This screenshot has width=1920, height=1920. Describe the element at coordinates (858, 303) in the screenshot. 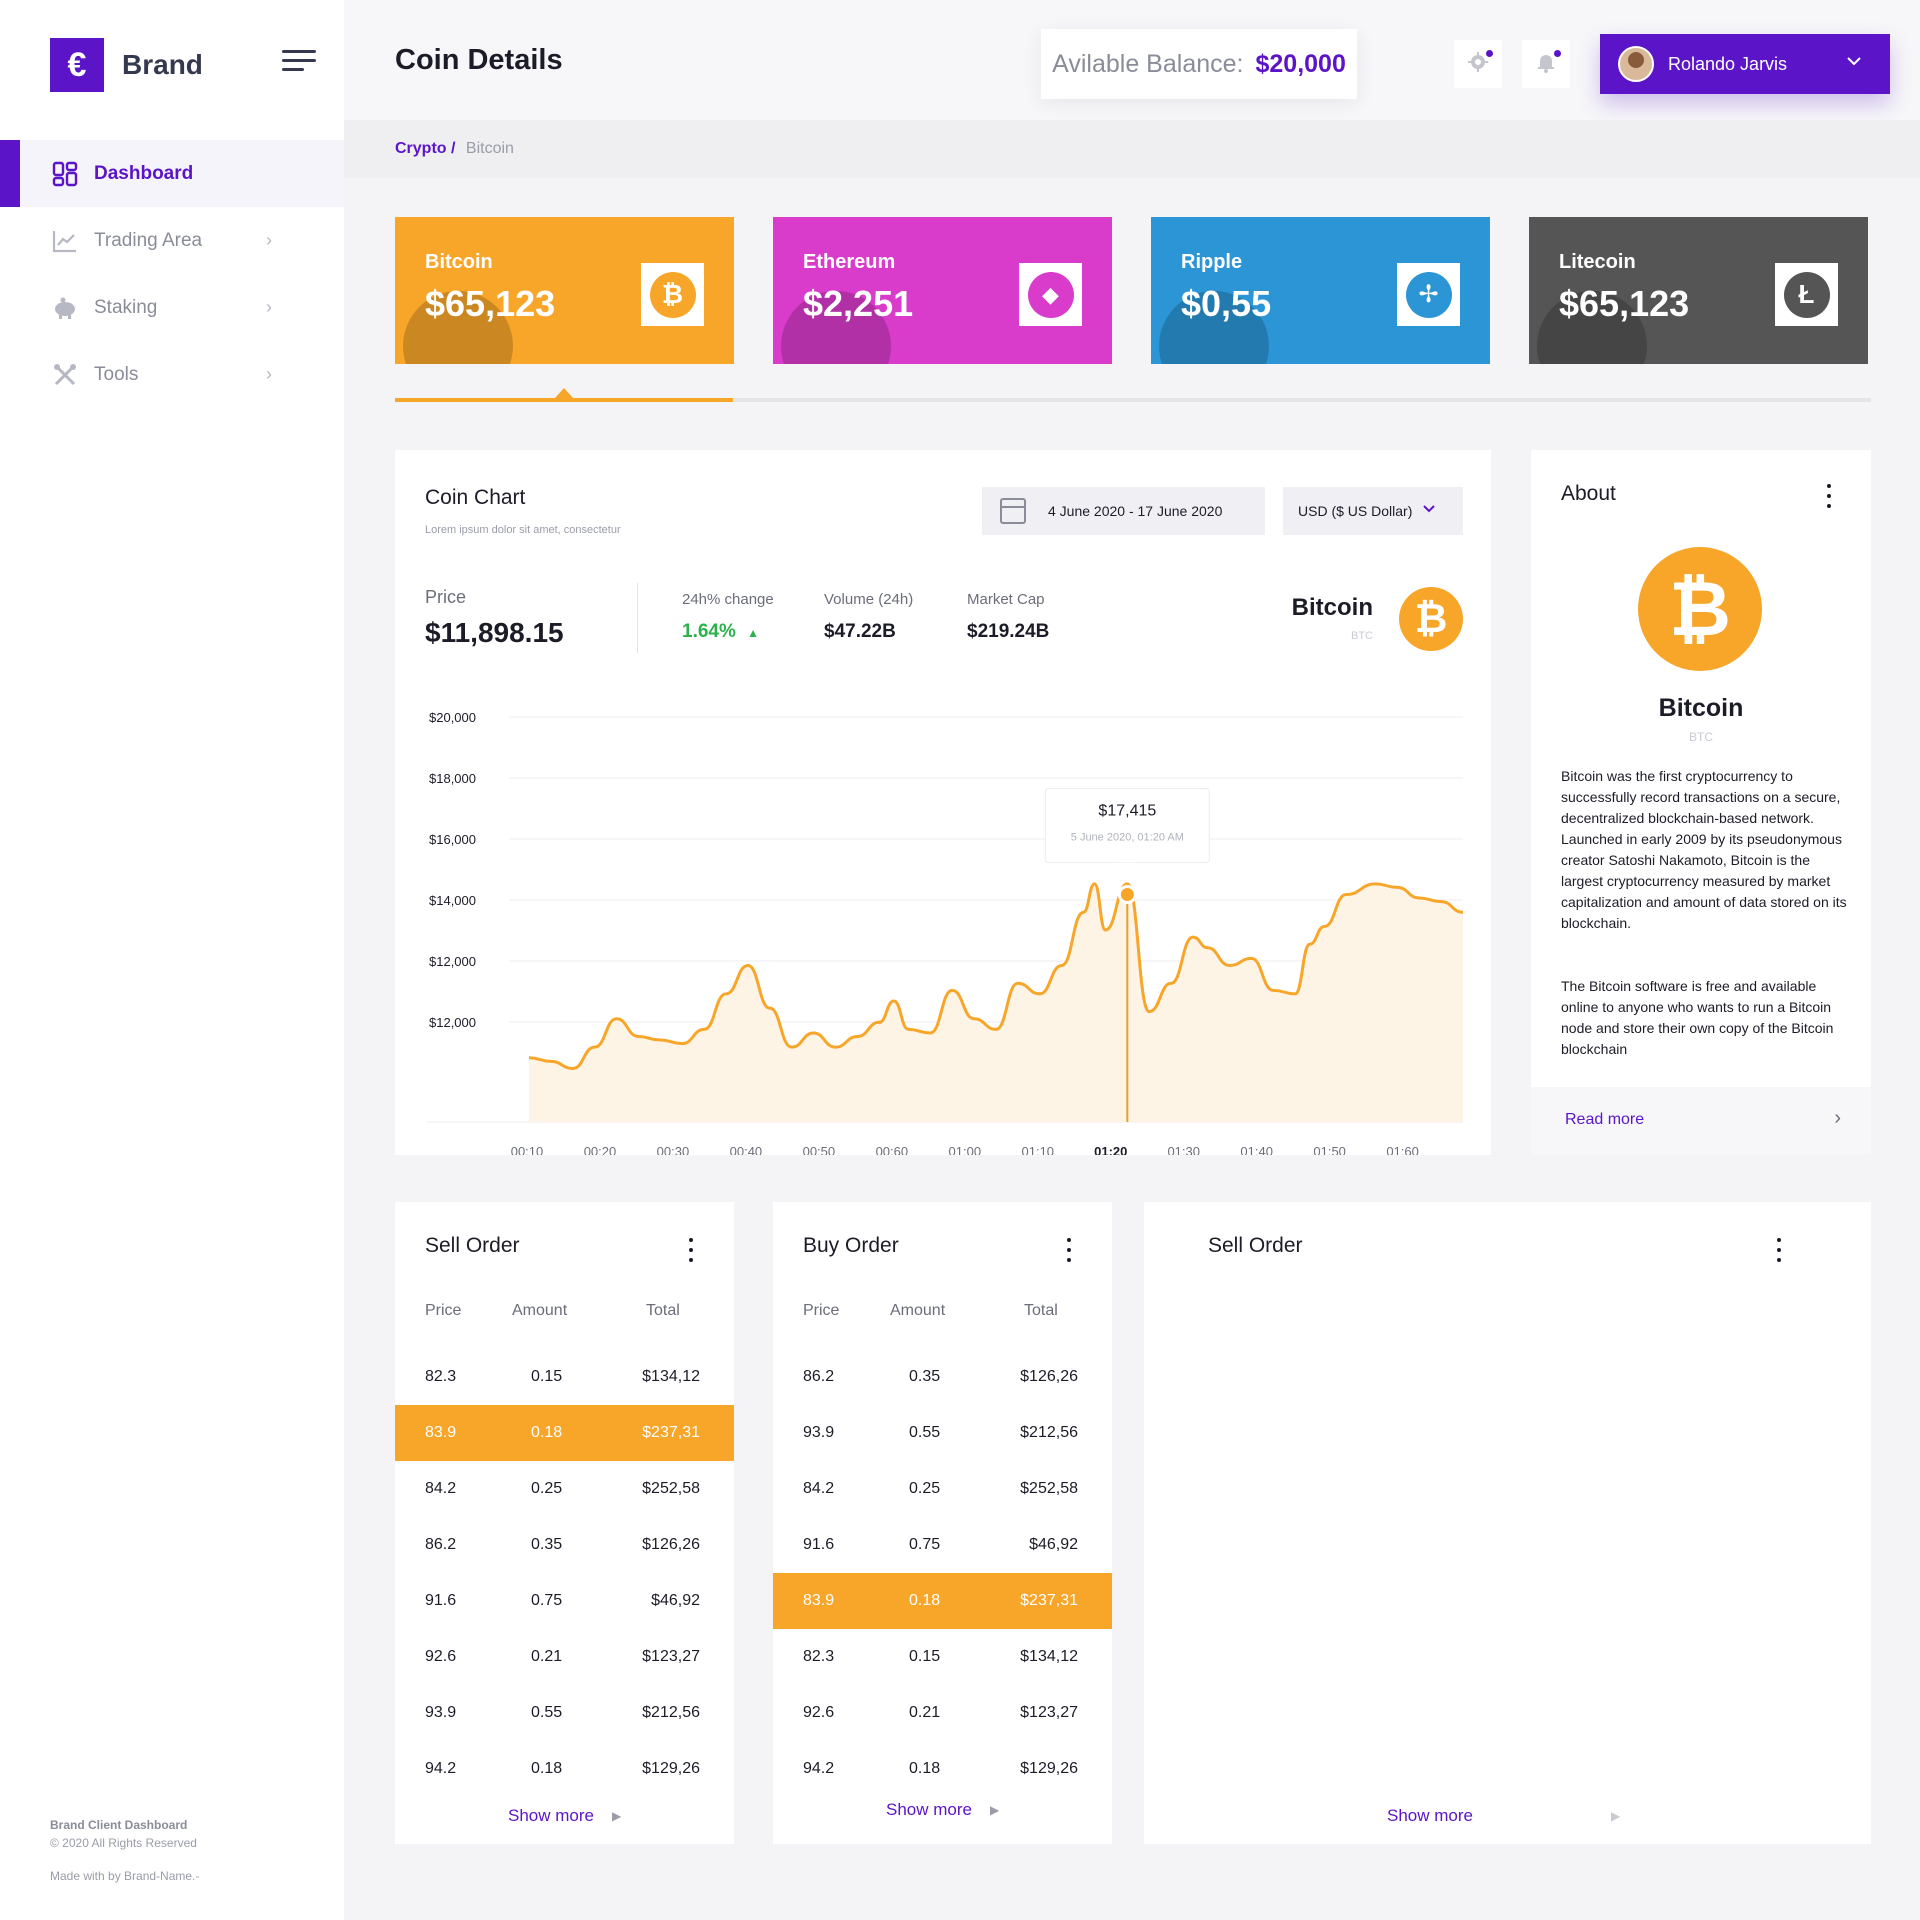

I see `coin-card-price: $2,251` at that location.